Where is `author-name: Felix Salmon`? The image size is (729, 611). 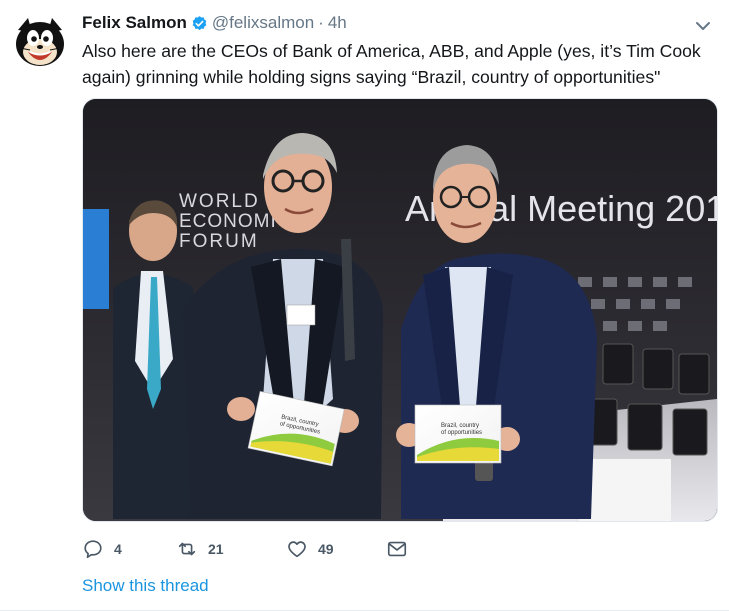
author-name: Felix Salmon is located at coordinates (134, 23).